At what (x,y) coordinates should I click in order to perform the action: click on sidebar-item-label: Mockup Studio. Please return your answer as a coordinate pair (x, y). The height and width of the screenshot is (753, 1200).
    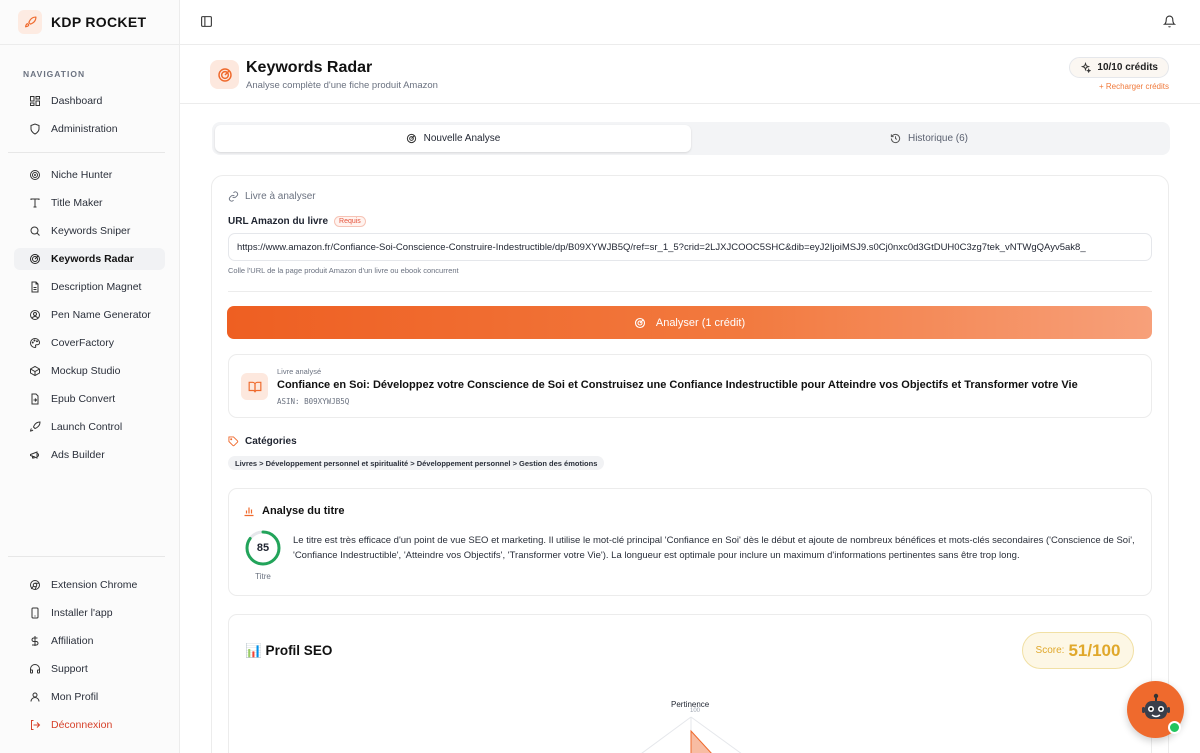
    Looking at the image, I should click on (86, 371).